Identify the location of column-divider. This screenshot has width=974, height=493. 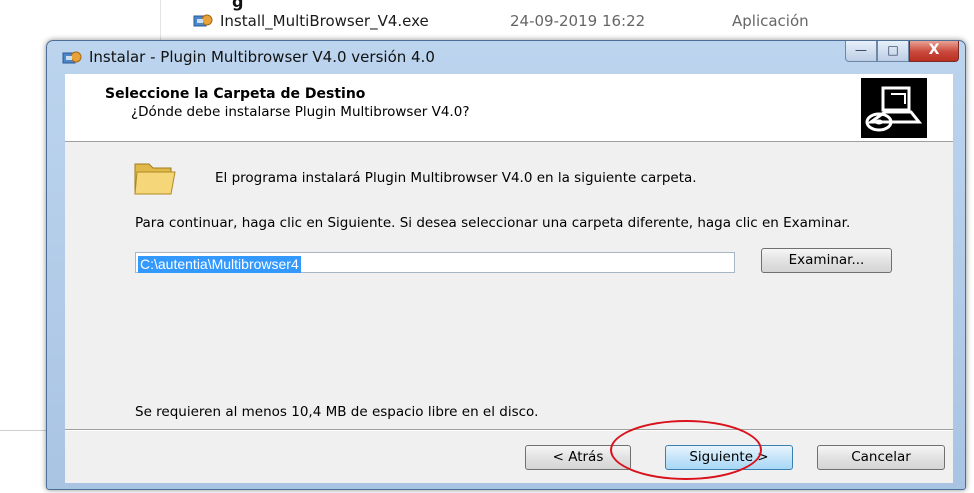
(160, 20).